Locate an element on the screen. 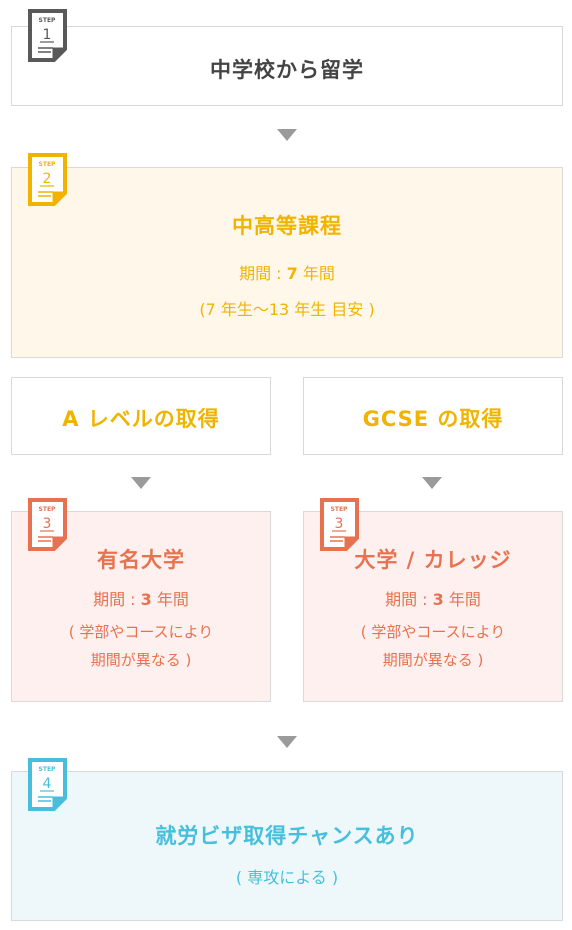  step3-right-badge-number: 3 is located at coordinates (339, 524).